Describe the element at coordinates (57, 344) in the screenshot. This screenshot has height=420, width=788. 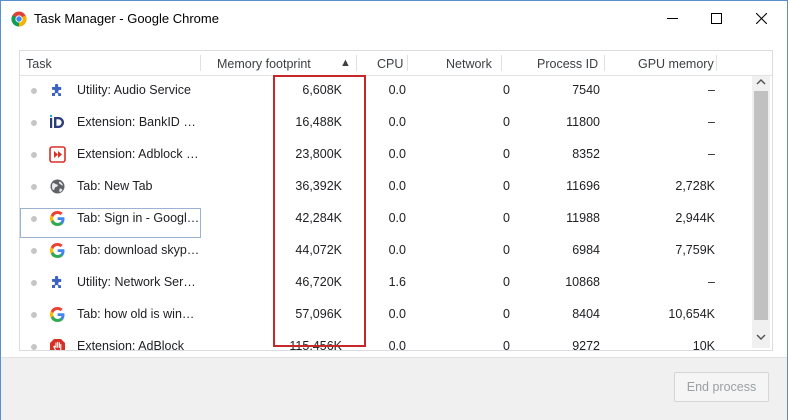
I see `adblock-hand-icon` at that location.